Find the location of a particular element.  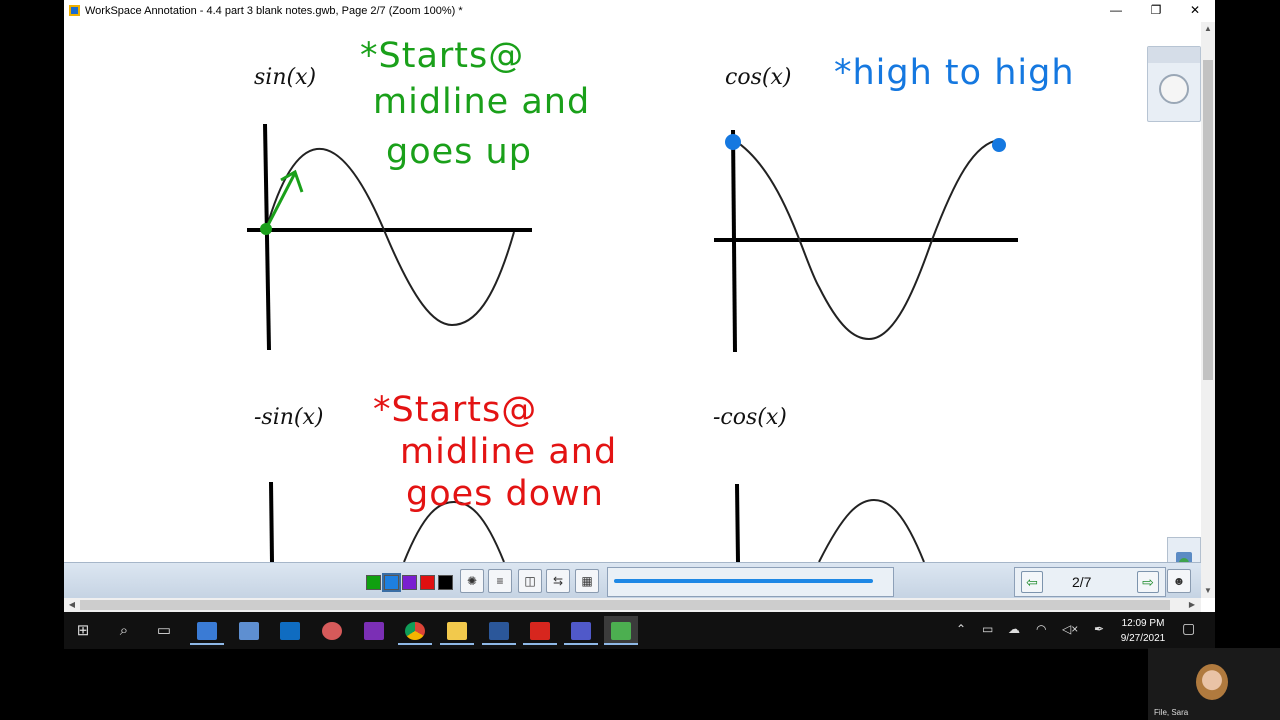

horizontal-scrollbar: ◀ ▶ is located at coordinates (632, 605).